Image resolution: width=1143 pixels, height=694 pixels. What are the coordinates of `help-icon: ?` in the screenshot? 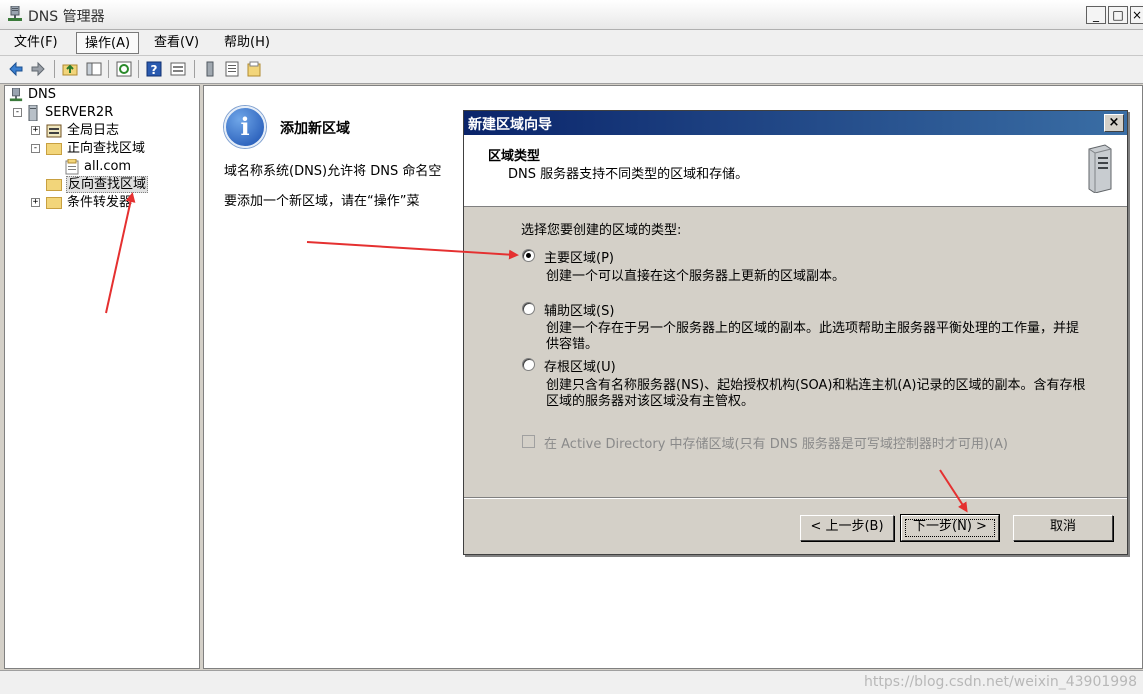 It's located at (154, 69).